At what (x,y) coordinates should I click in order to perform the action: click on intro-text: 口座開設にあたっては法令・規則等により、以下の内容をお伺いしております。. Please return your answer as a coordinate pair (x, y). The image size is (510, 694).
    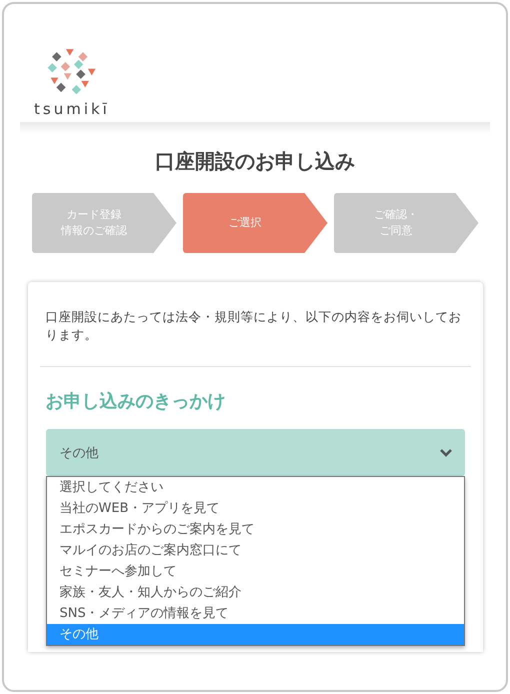
    Looking at the image, I should click on (254, 326).